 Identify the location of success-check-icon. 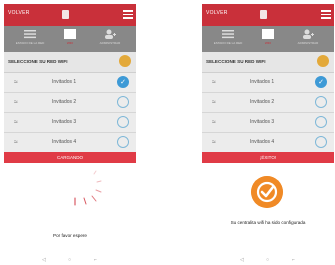
(267, 192).